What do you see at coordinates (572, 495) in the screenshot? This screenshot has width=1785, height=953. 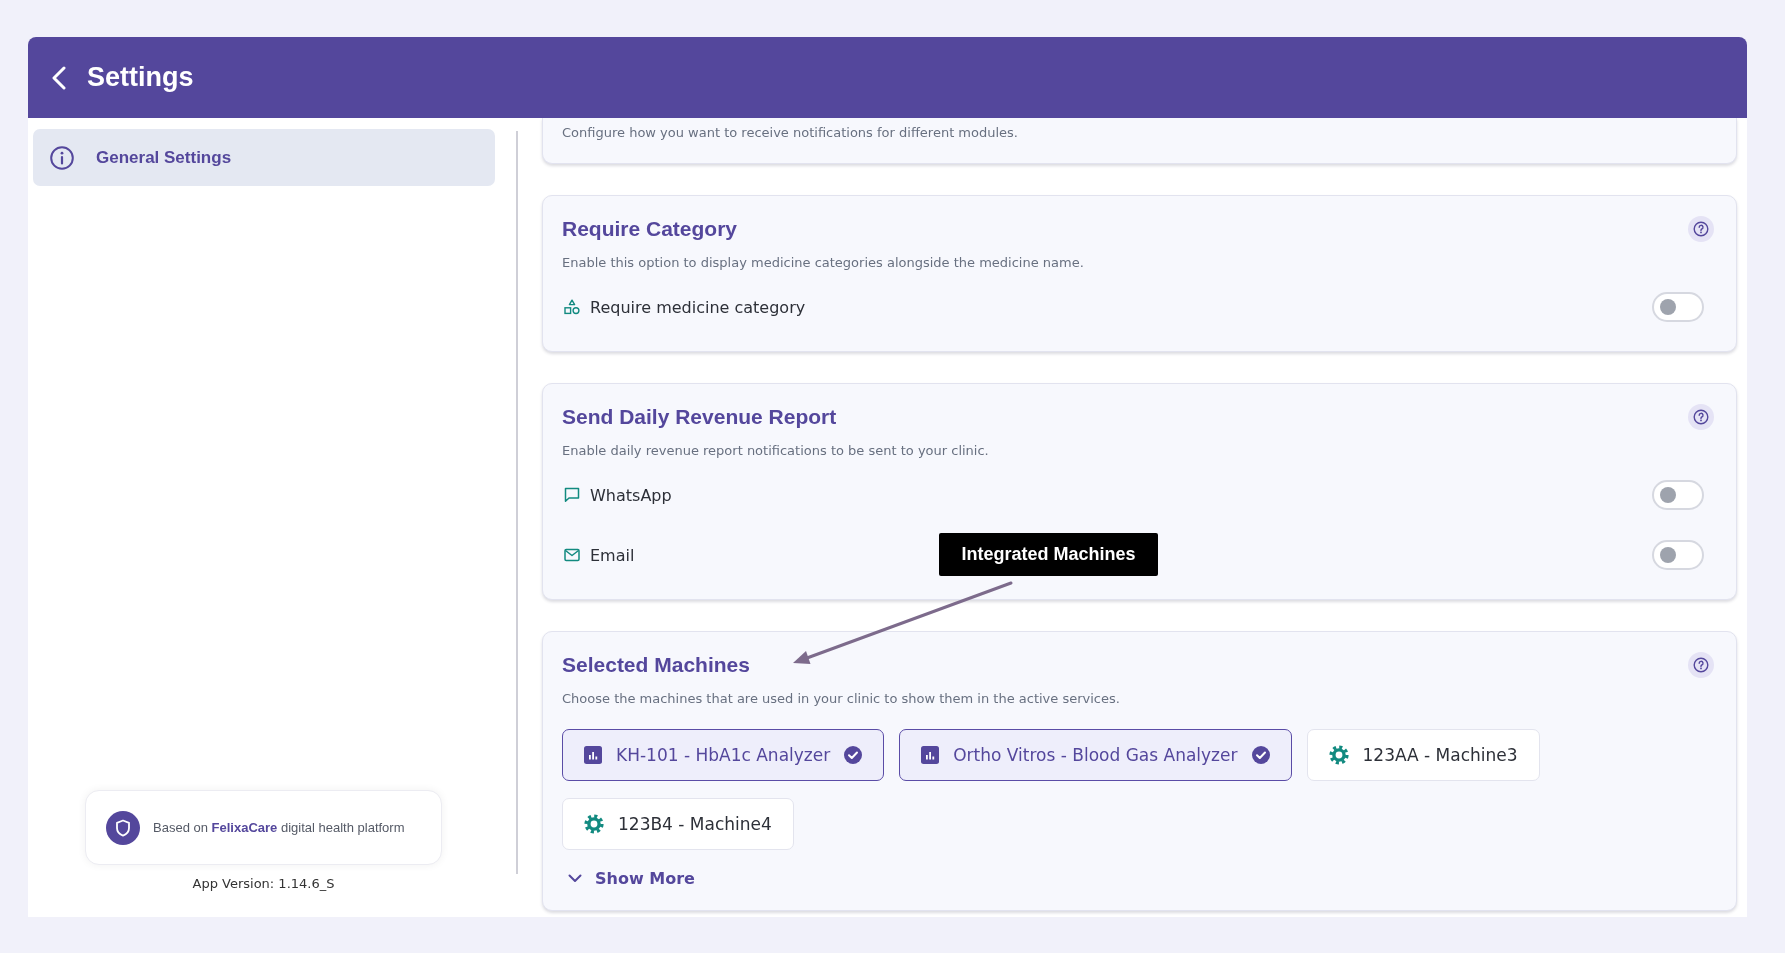 I see `chat-bubble-icon` at bounding box center [572, 495].